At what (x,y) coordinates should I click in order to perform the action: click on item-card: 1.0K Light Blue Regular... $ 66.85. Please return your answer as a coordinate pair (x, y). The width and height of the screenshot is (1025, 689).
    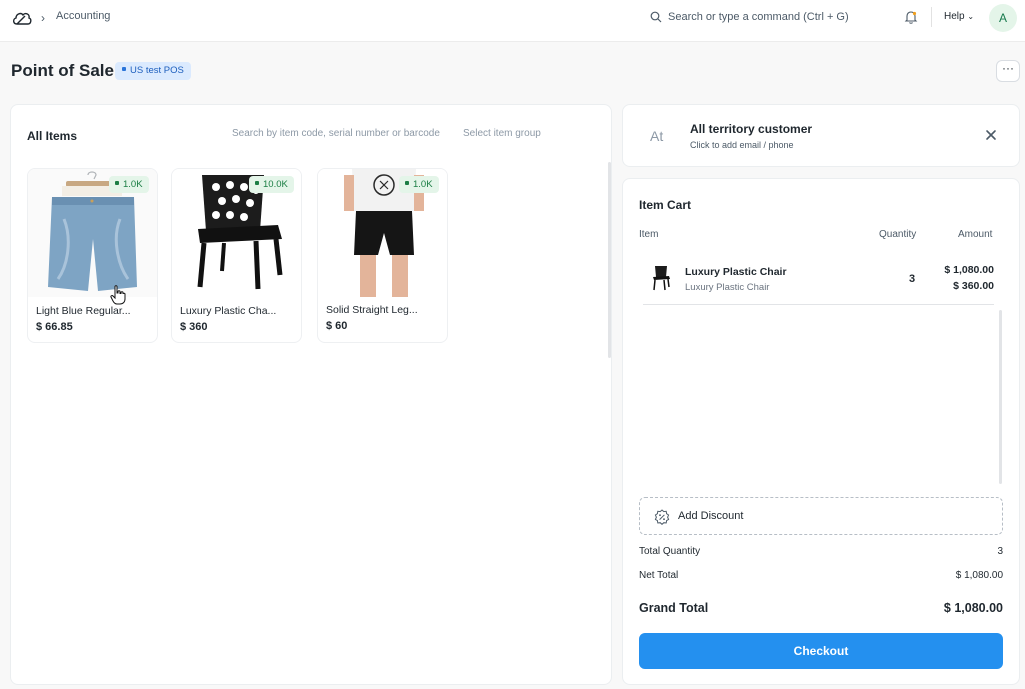
    Looking at the image, I should click on (92, 255).